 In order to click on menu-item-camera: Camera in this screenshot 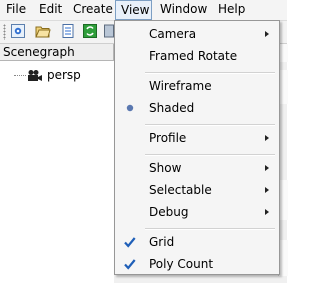, I will do `click(197, 34)`.